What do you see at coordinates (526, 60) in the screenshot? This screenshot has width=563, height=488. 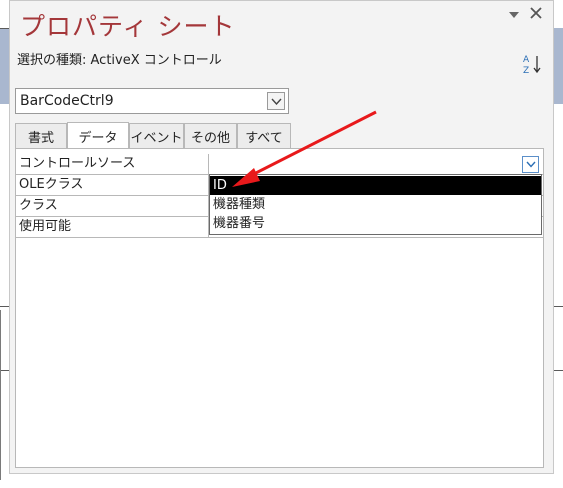 I see `svg-text: A` at bounding box center [526, 60].